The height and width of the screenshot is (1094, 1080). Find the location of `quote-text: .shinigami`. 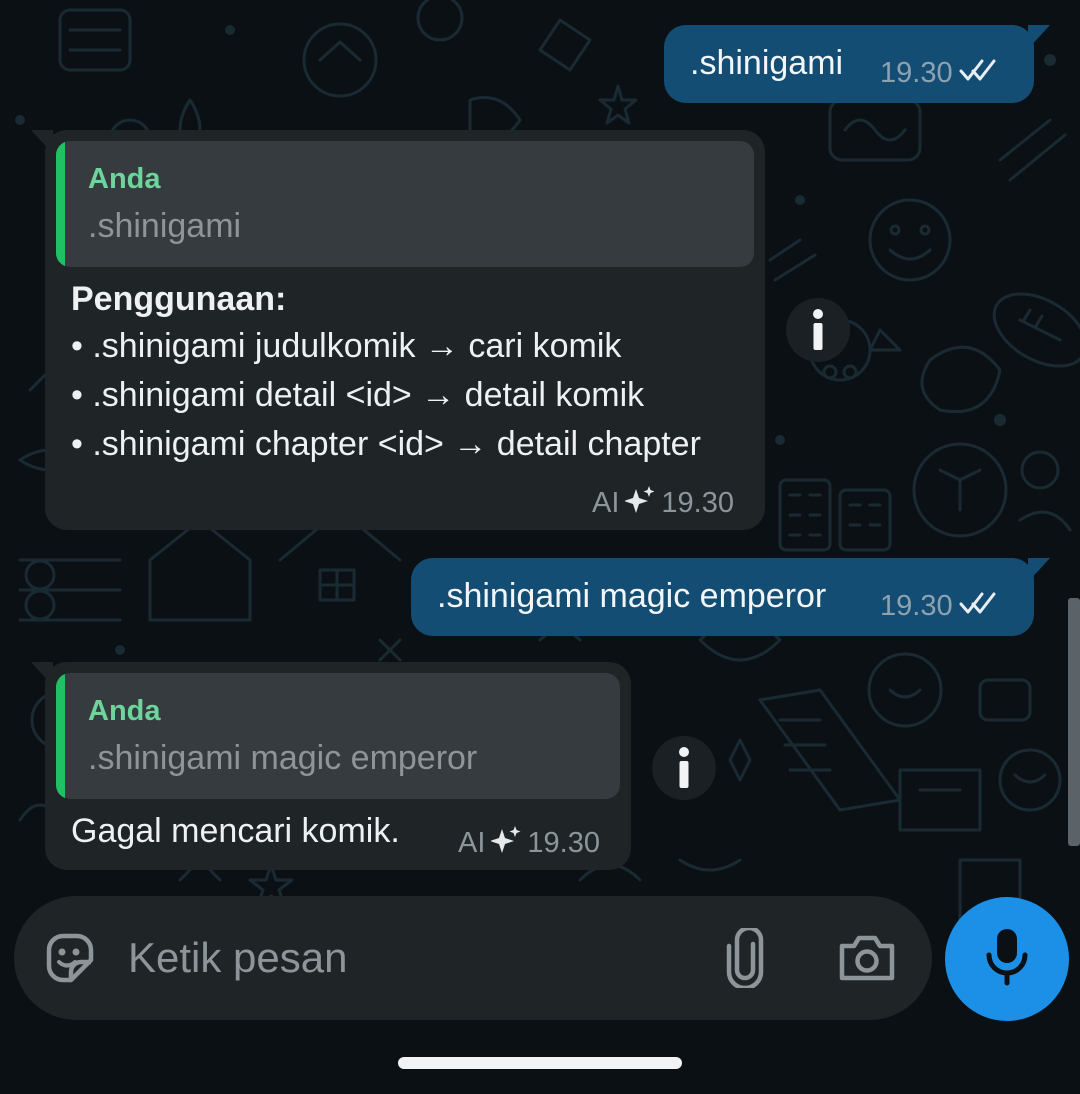

quote-text: .shinigami is located at coordinates (165, 226).